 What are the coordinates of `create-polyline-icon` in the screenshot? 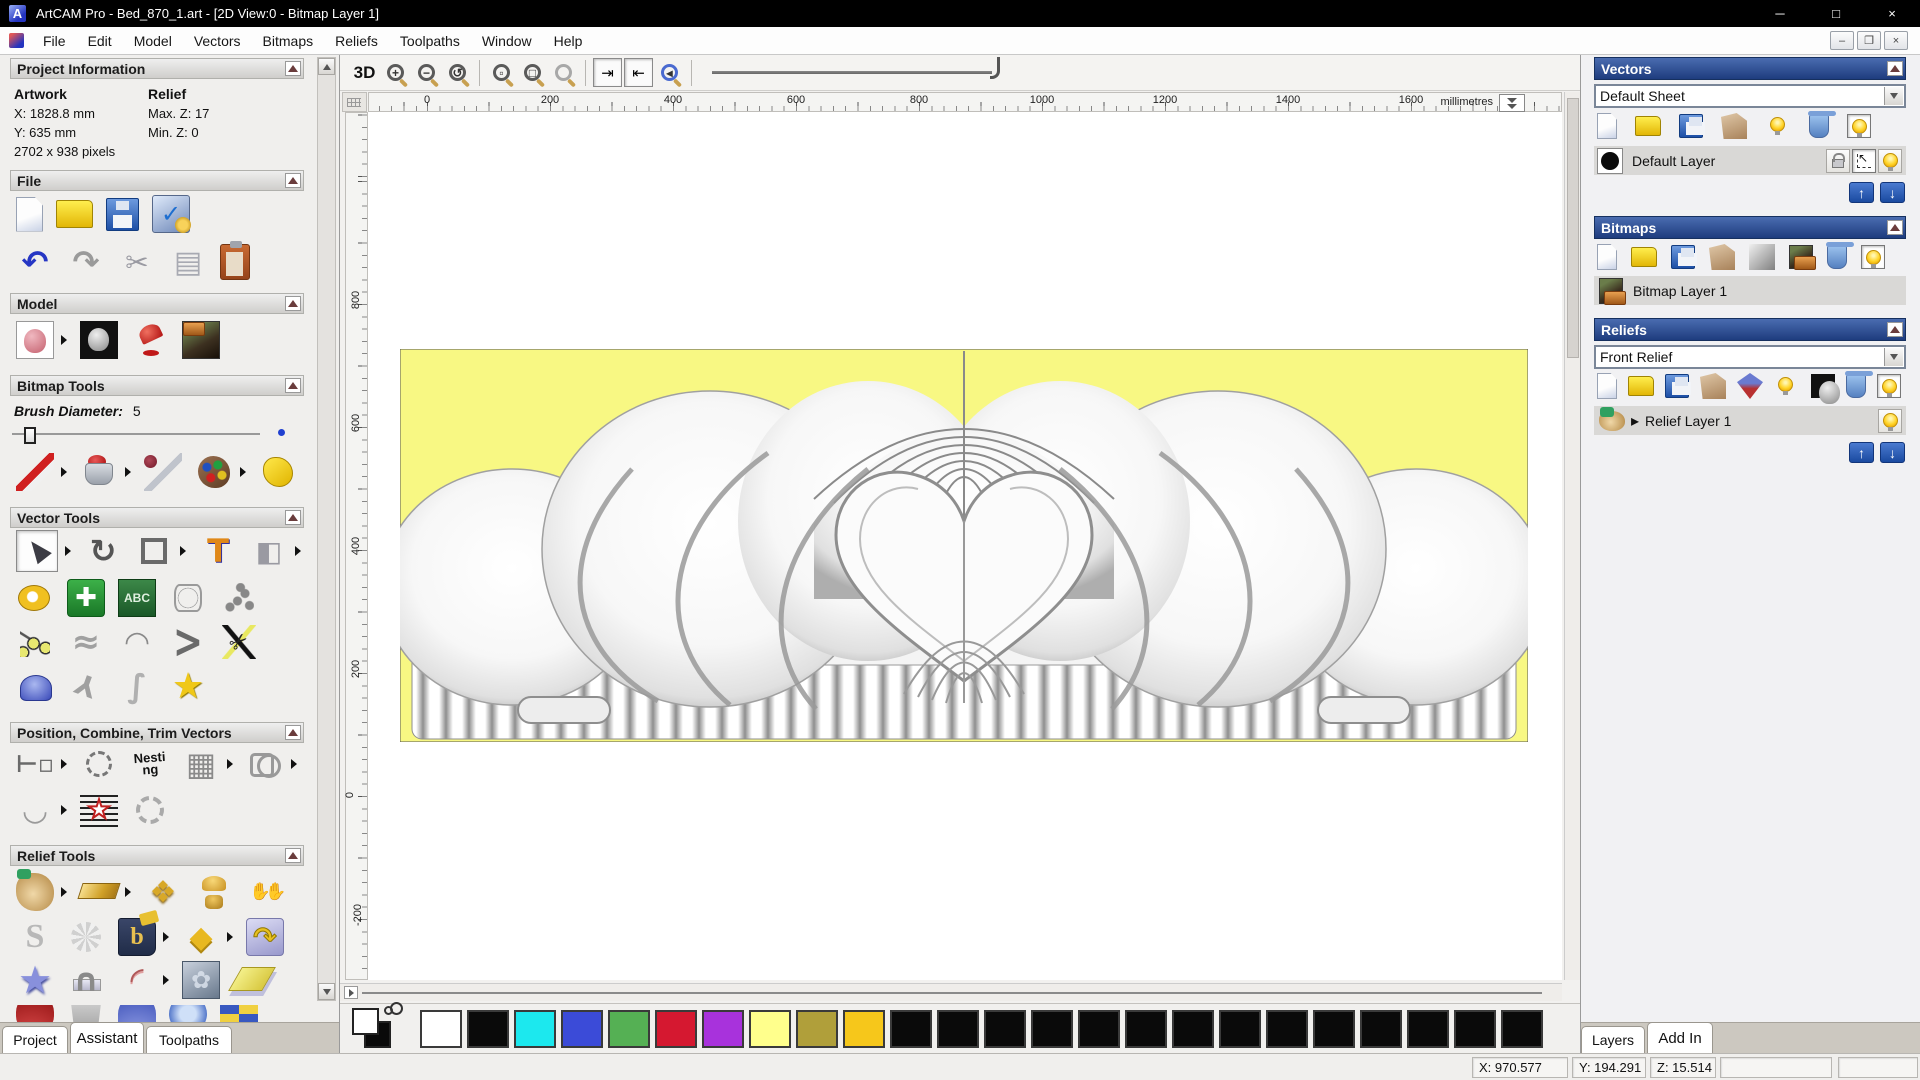 It's located at (35, 642).